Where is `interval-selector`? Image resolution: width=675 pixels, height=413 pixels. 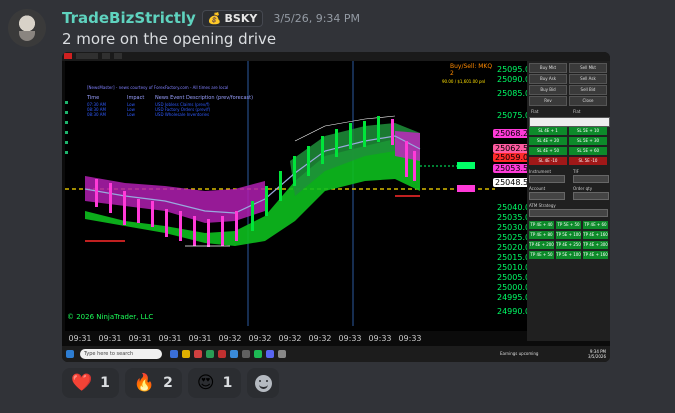 interval-selector is located at coordinates (106, 56).